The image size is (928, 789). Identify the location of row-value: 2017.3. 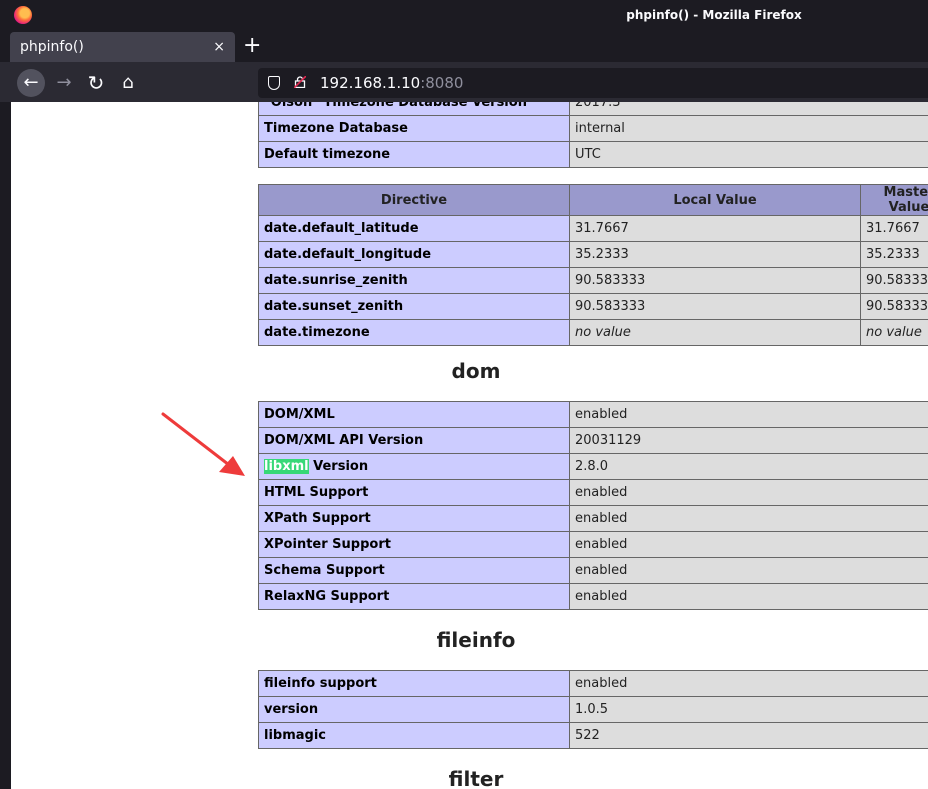
(748, 109).